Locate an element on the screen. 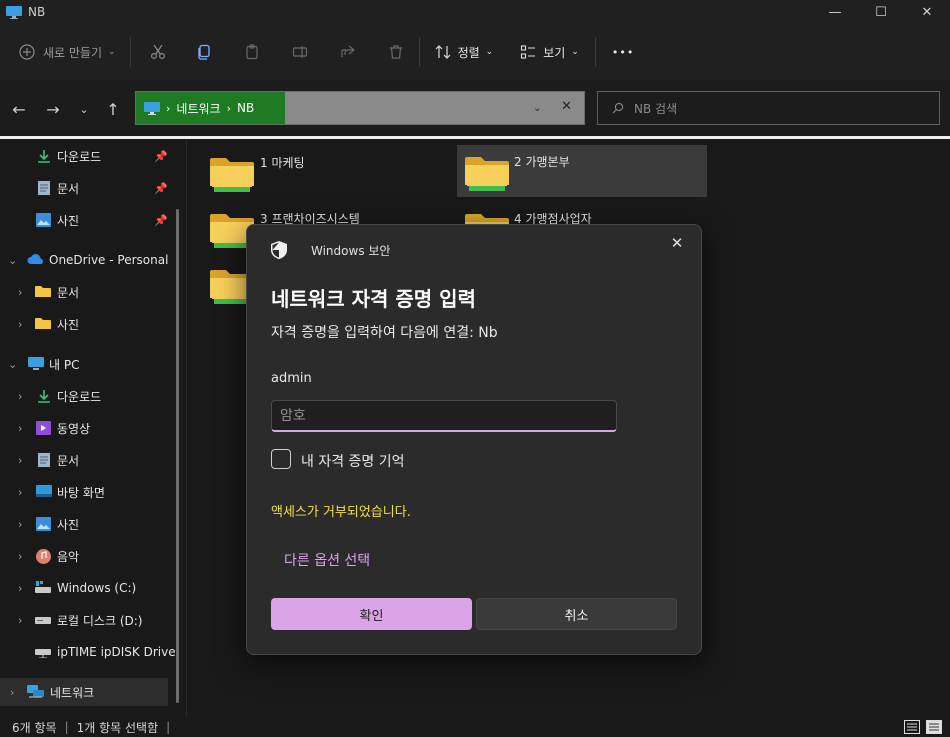 The width and height of the screenshot is (950, 737). window-title: NB is located at coordinates (37, 12).